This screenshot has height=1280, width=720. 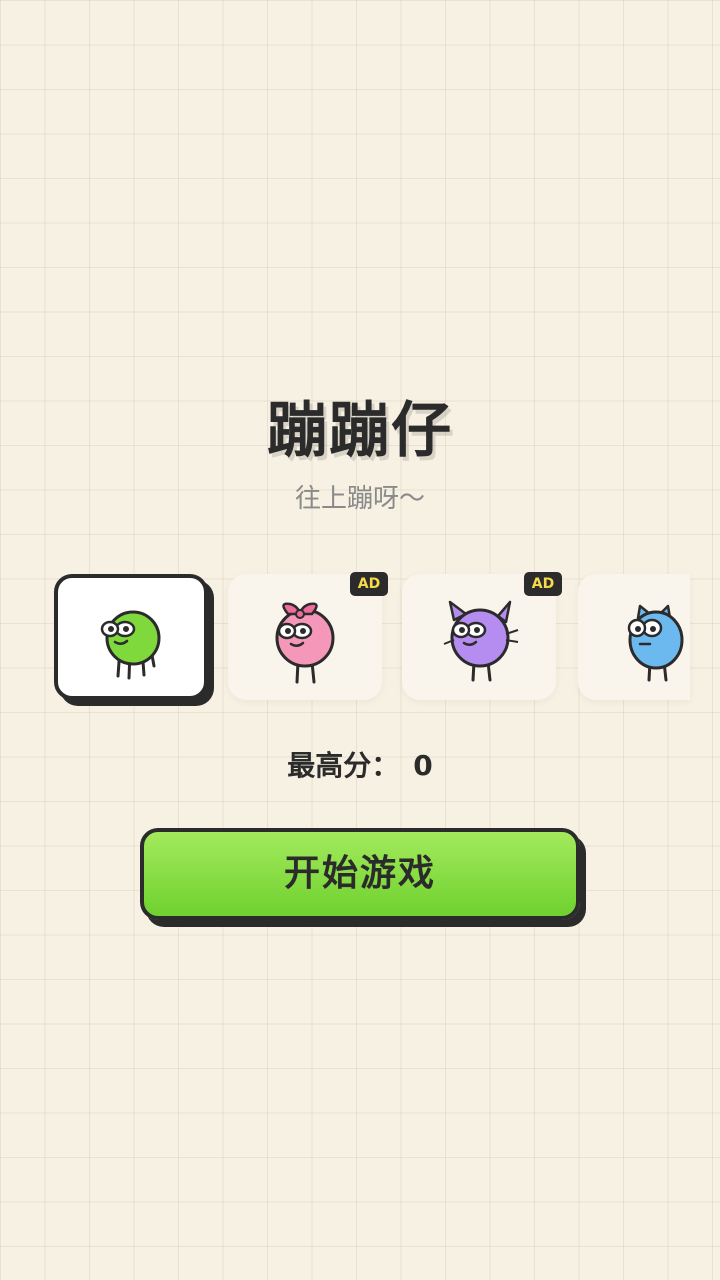 I want to click on character-card-blue, so click(x=634, y=637).